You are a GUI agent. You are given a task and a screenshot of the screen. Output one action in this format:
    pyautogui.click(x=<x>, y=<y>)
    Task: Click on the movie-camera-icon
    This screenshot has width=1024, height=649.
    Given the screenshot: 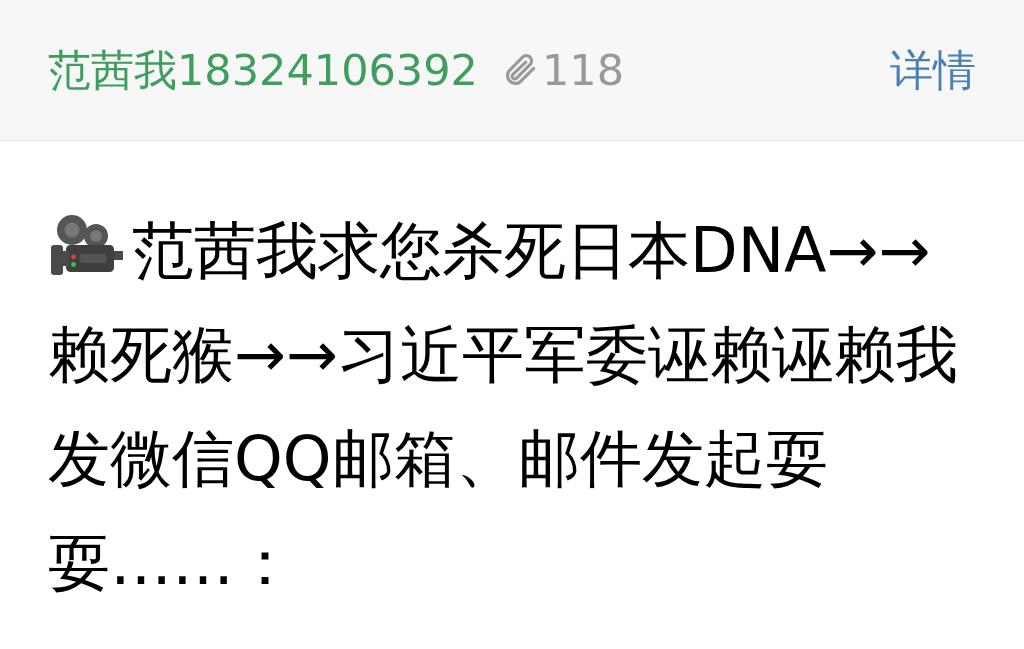 What is the action you would take?
    pyautogui.click(x=87, y=245)
    